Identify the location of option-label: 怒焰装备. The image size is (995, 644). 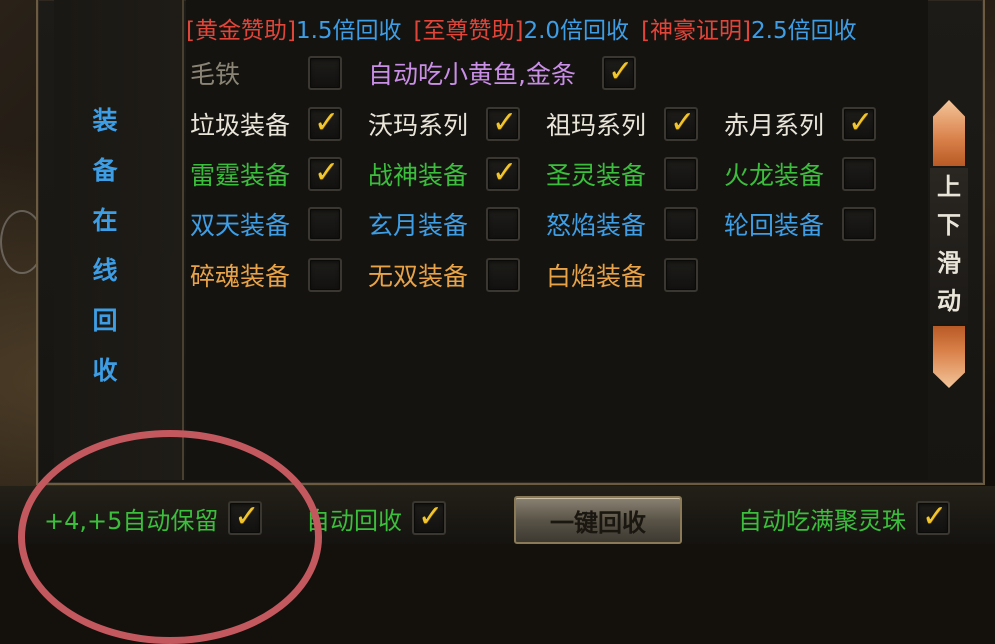
(596, 225).